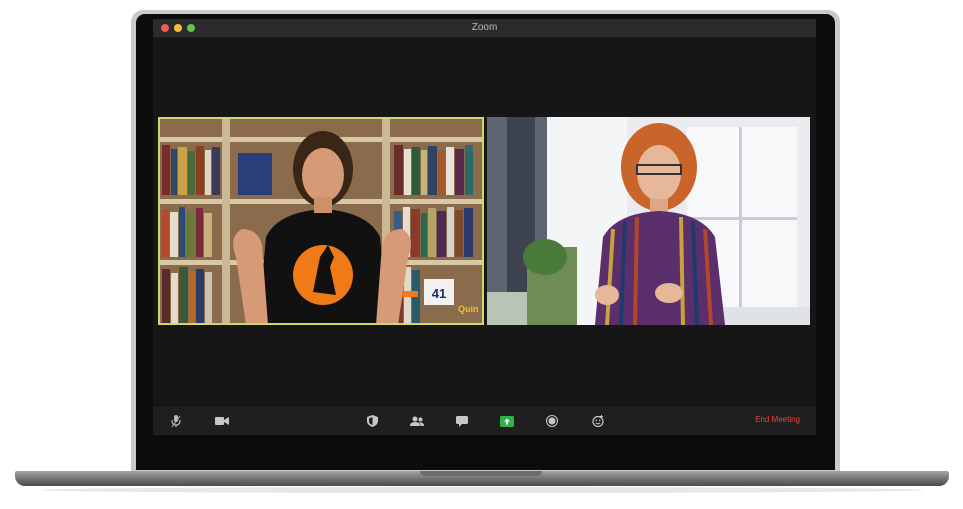  I want to click on participant-video-frame, so click(648, 221).